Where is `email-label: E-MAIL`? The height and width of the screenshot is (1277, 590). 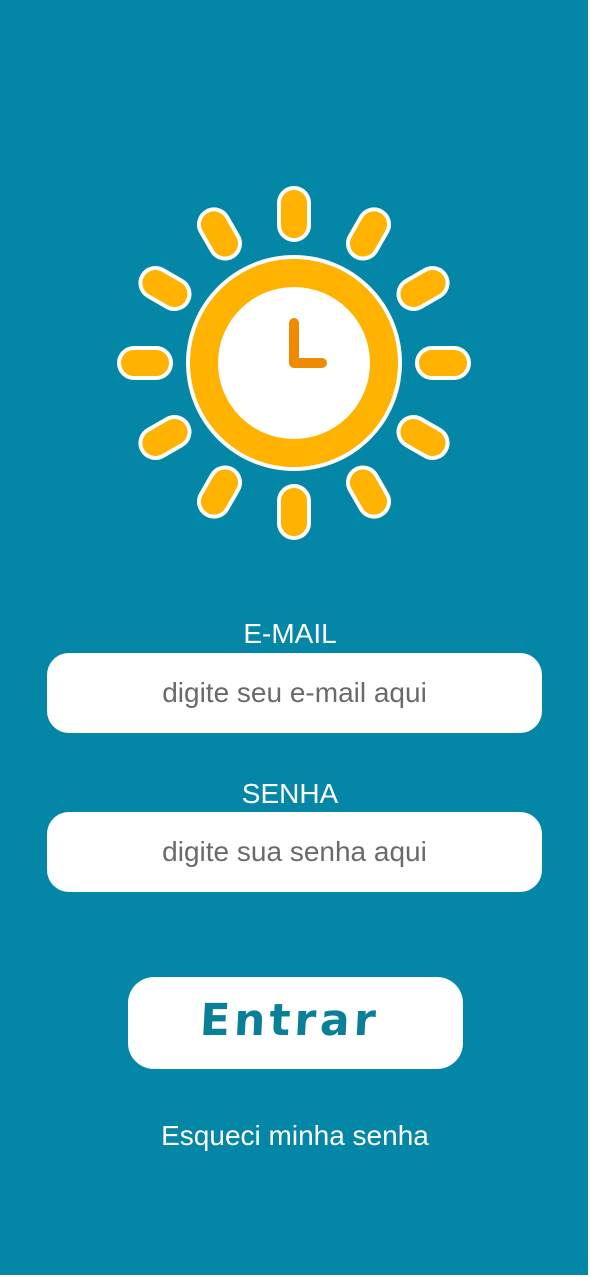 email-label: E-MAIL is located at coordinates (290, 633).